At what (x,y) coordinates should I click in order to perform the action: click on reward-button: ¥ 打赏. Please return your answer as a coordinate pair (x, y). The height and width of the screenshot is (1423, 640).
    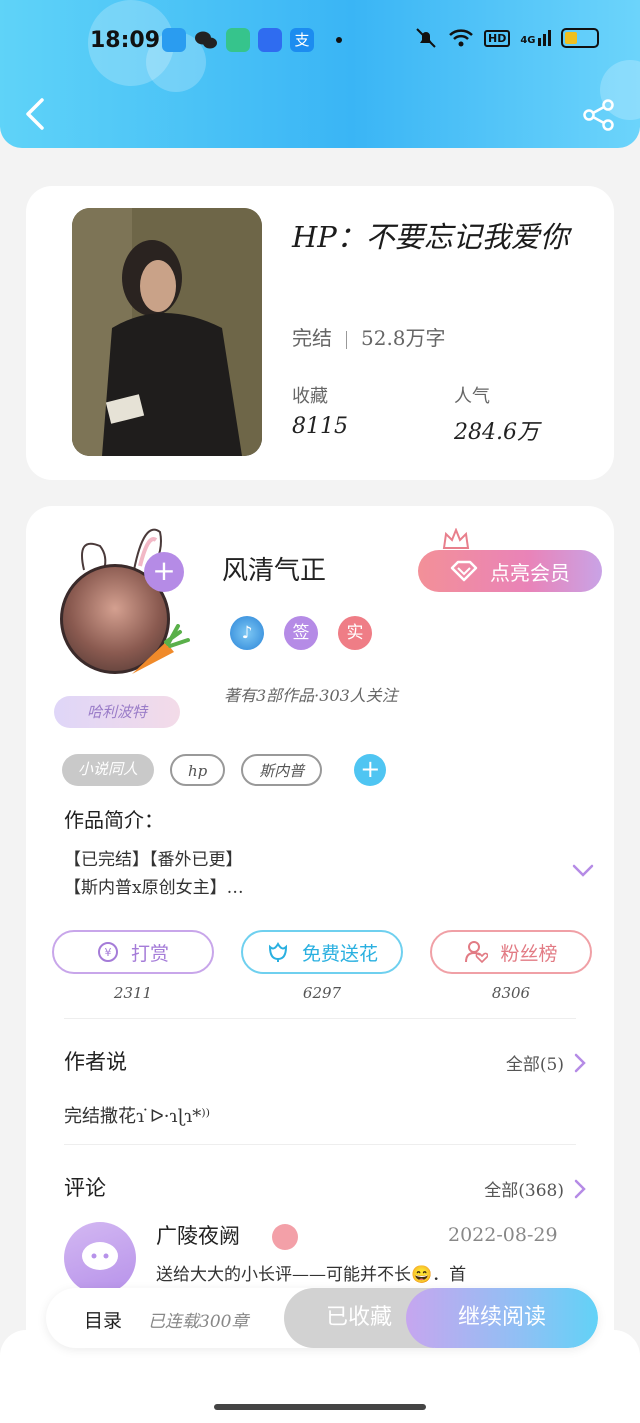
    Looking at the image, I should click on (133, 952).